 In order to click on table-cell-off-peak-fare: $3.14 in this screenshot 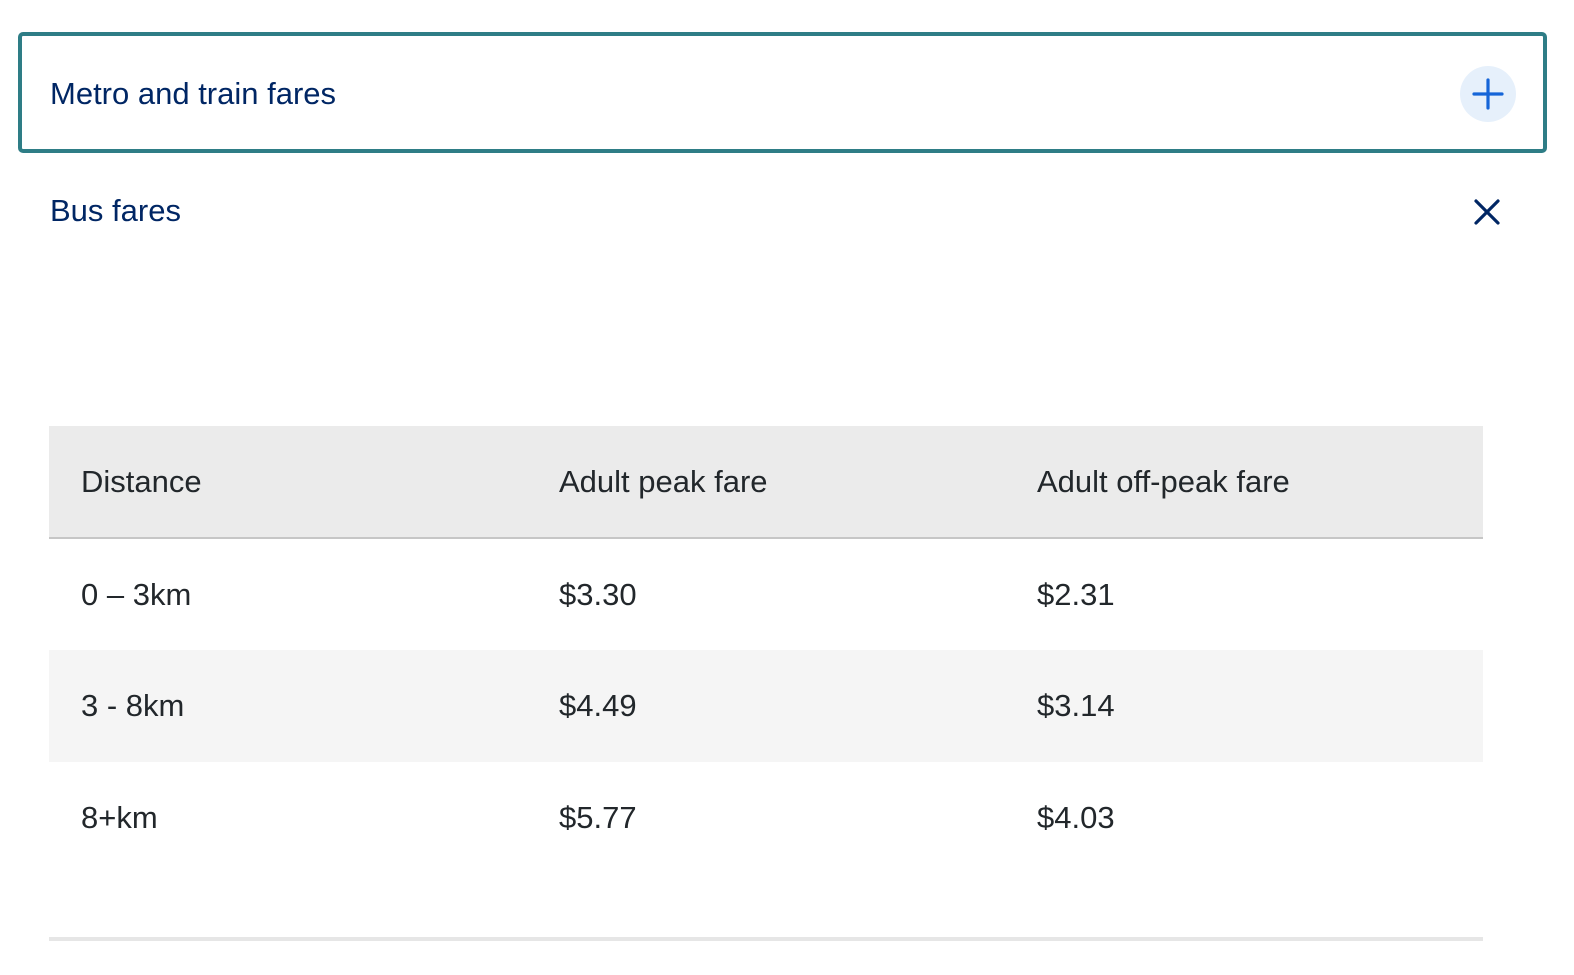, I will do `click(1244, 706)`.